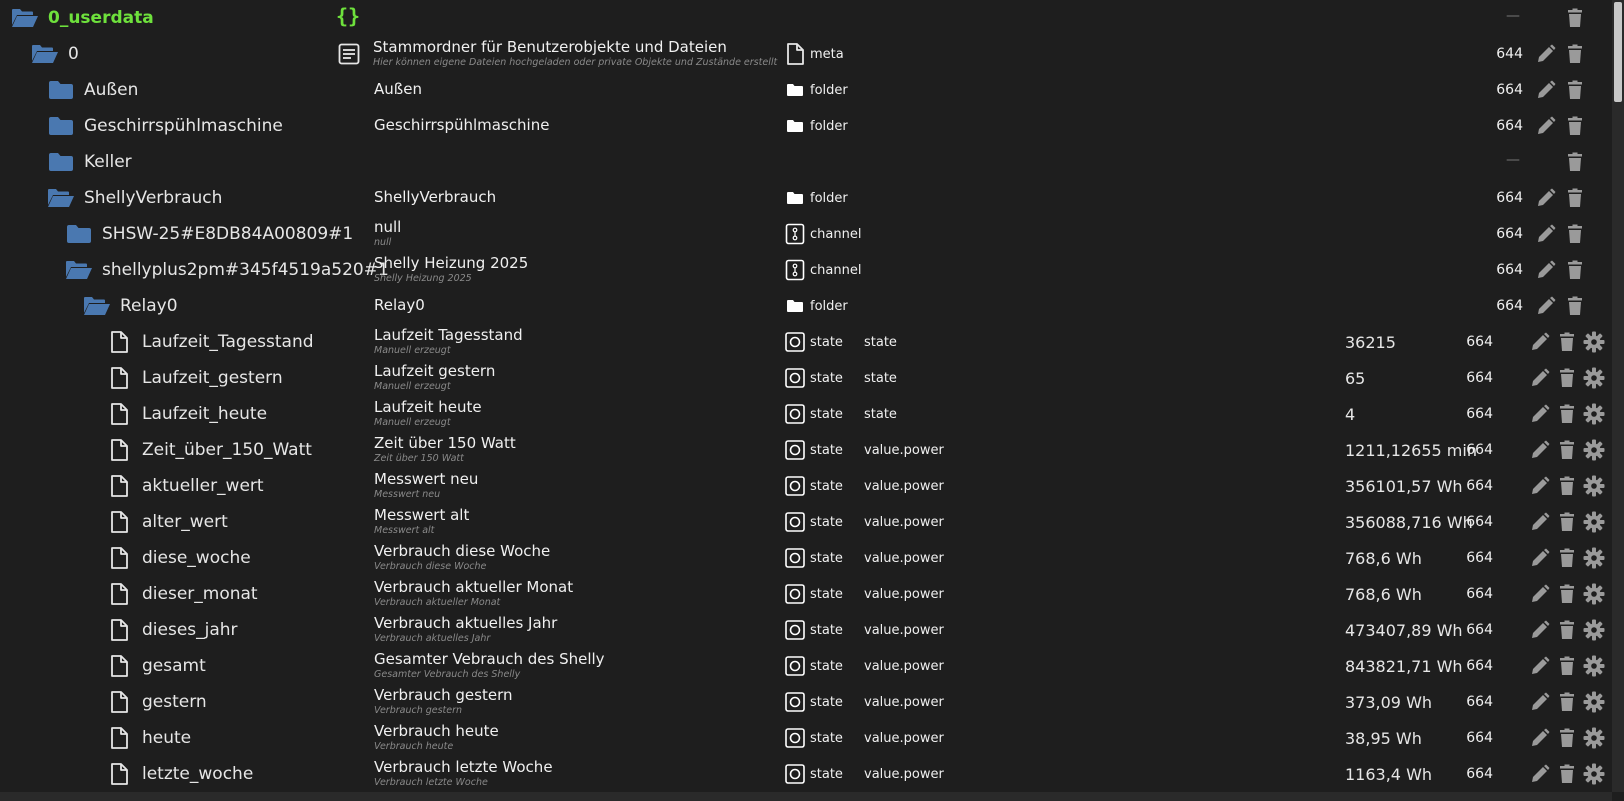 Image resolution: width=1624 pixels, height=801 pixels. Describe the element at coordinates (82, 18) in the screenshot. I see `object-name: 0_userdata` at that location.